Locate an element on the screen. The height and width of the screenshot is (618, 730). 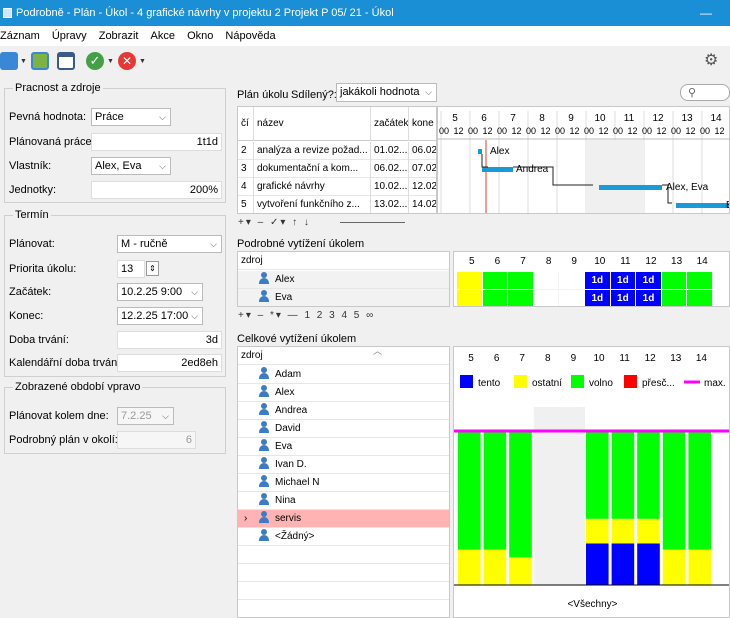
col-start-header: začátek is located at coordinates (390, 124).